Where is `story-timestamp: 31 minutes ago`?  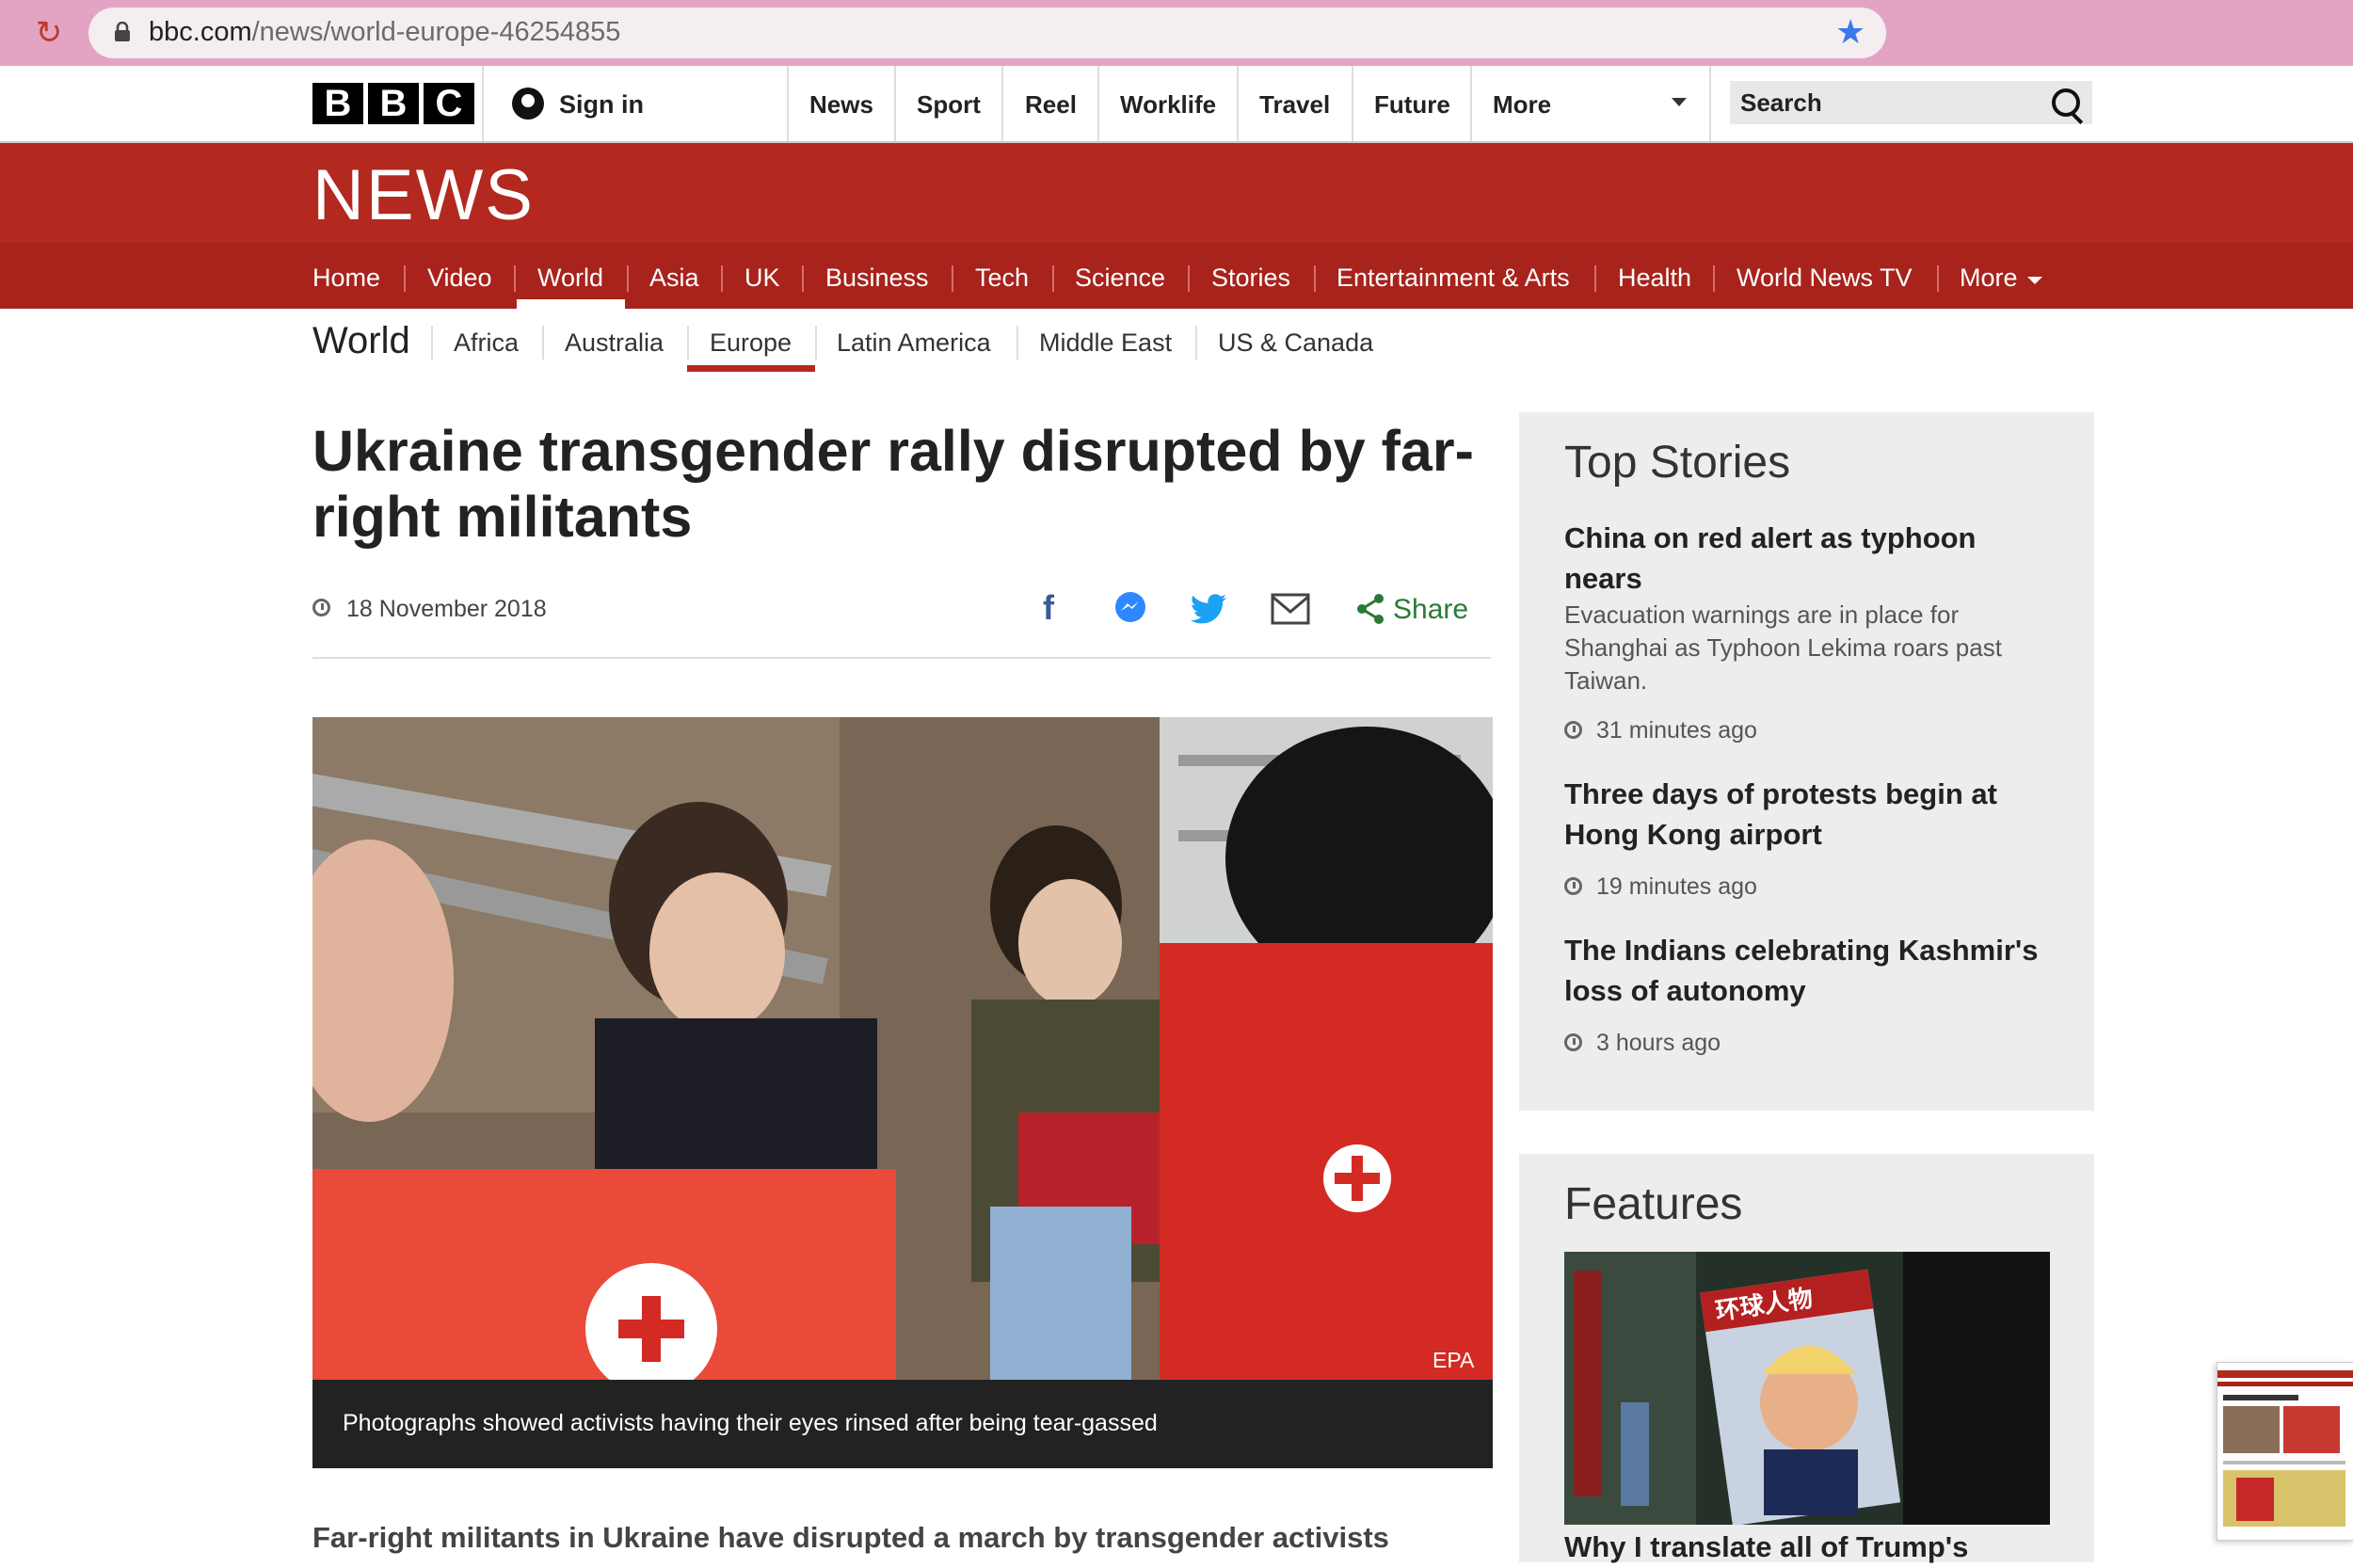 story-timestamp: 31 minutes ago is located at coordinates (1676, 730).